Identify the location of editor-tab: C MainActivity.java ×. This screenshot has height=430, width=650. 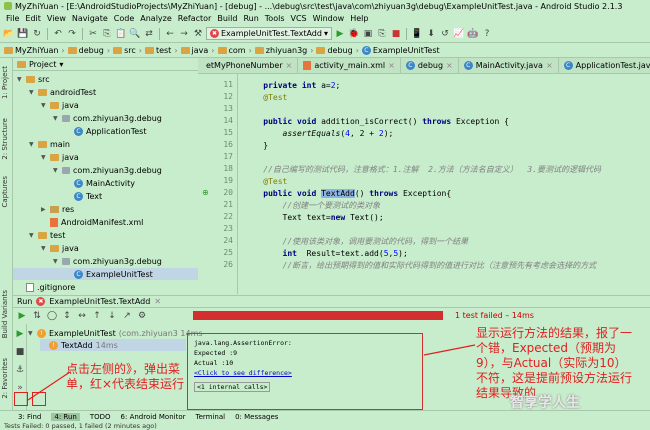
(508, 65).